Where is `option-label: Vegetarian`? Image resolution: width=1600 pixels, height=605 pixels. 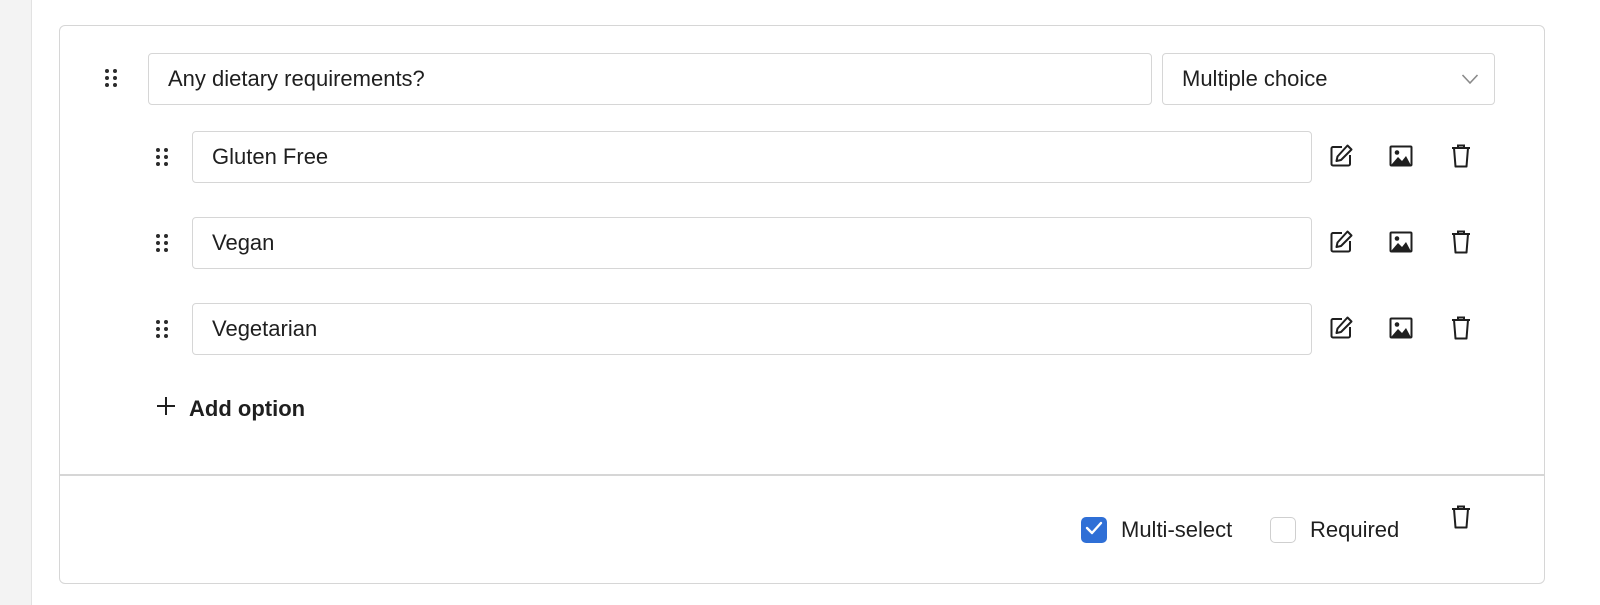 option-label: Vegetarian is located at coordinates (265, 328).